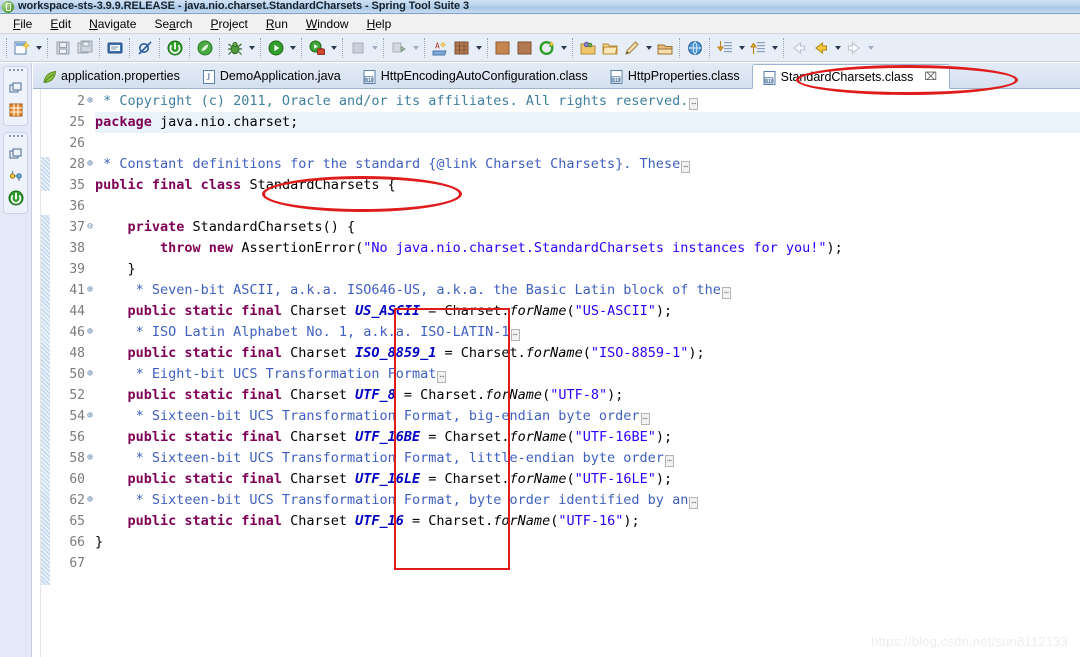  Describe the element at coordinates (758, 48) in the screenshot. I see `toolbar-prev-annotation-button` at that location.